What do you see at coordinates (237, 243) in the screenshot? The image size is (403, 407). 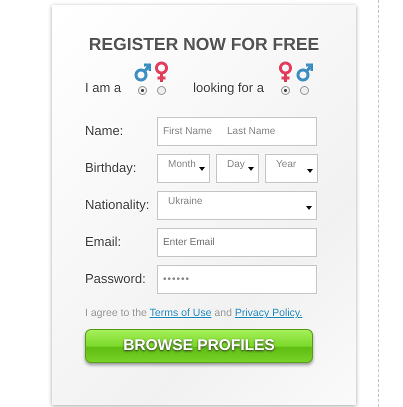 I see `email-field: Enter Email` at bounding box center [237, 243].